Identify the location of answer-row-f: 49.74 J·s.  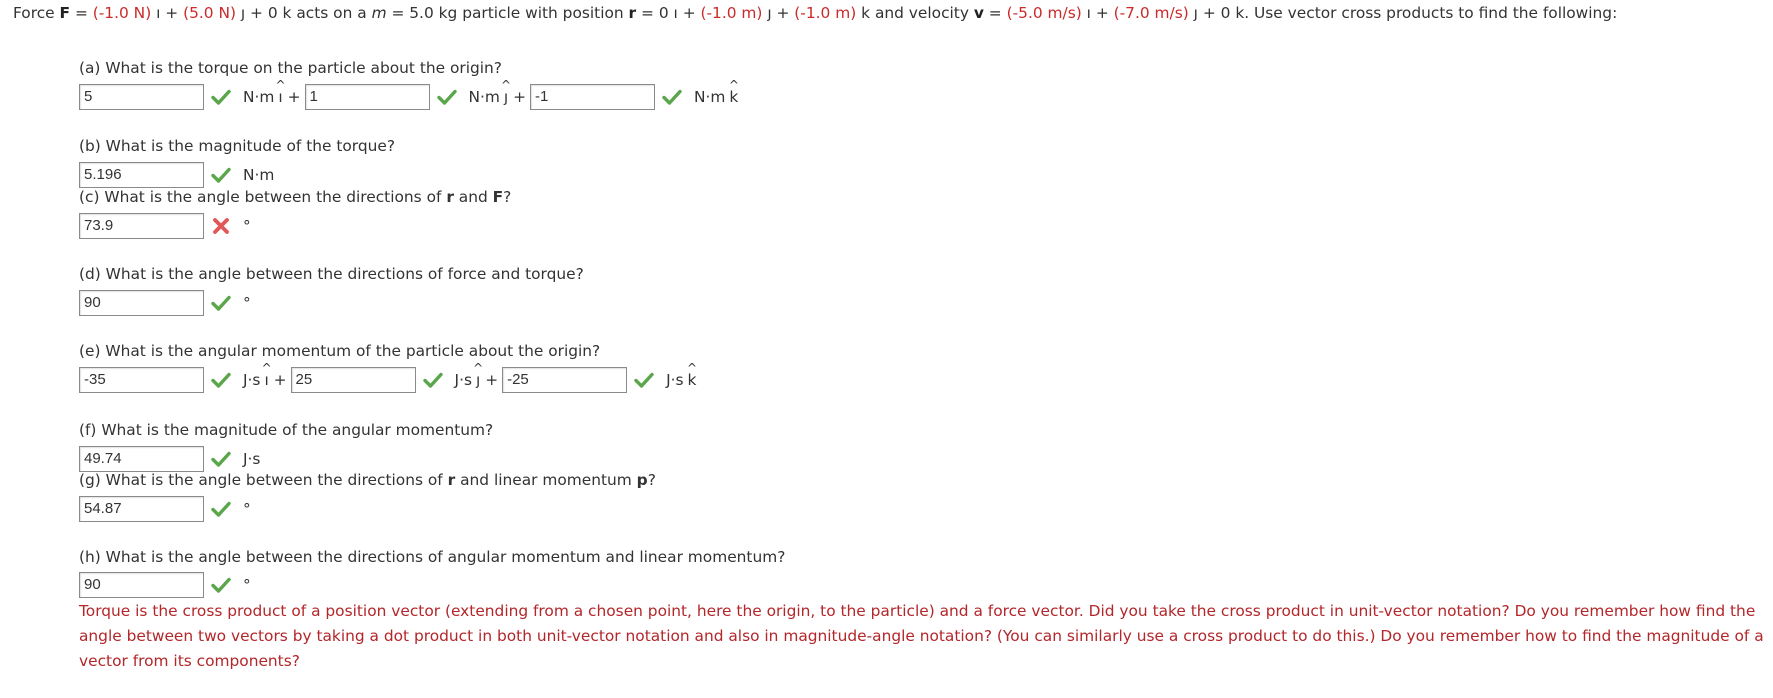
(171, 459).